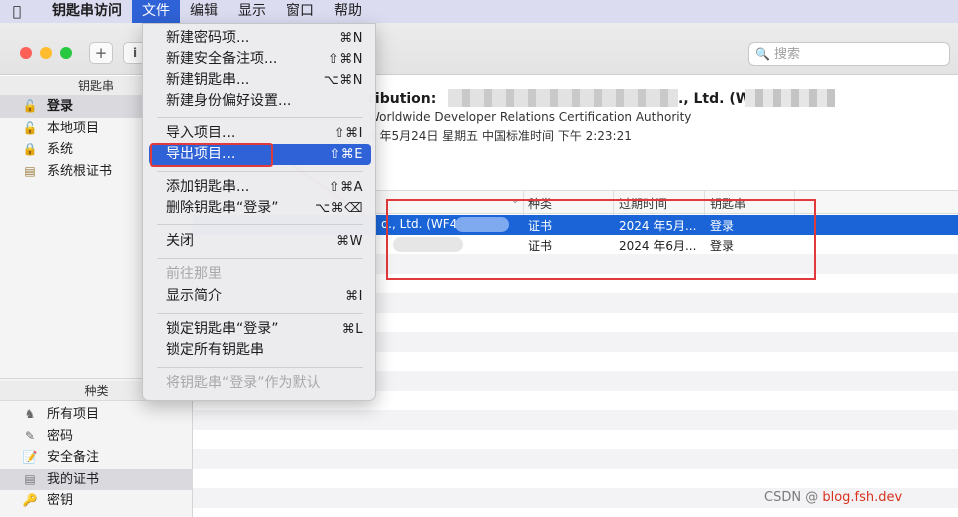 The height and width of the screenshot is (517, 958). What do you see at coordinates (345, 187) in the screenshot?
I see `menu-item-shortcut: ⇧⌘A` at bounding box center [345, 187].